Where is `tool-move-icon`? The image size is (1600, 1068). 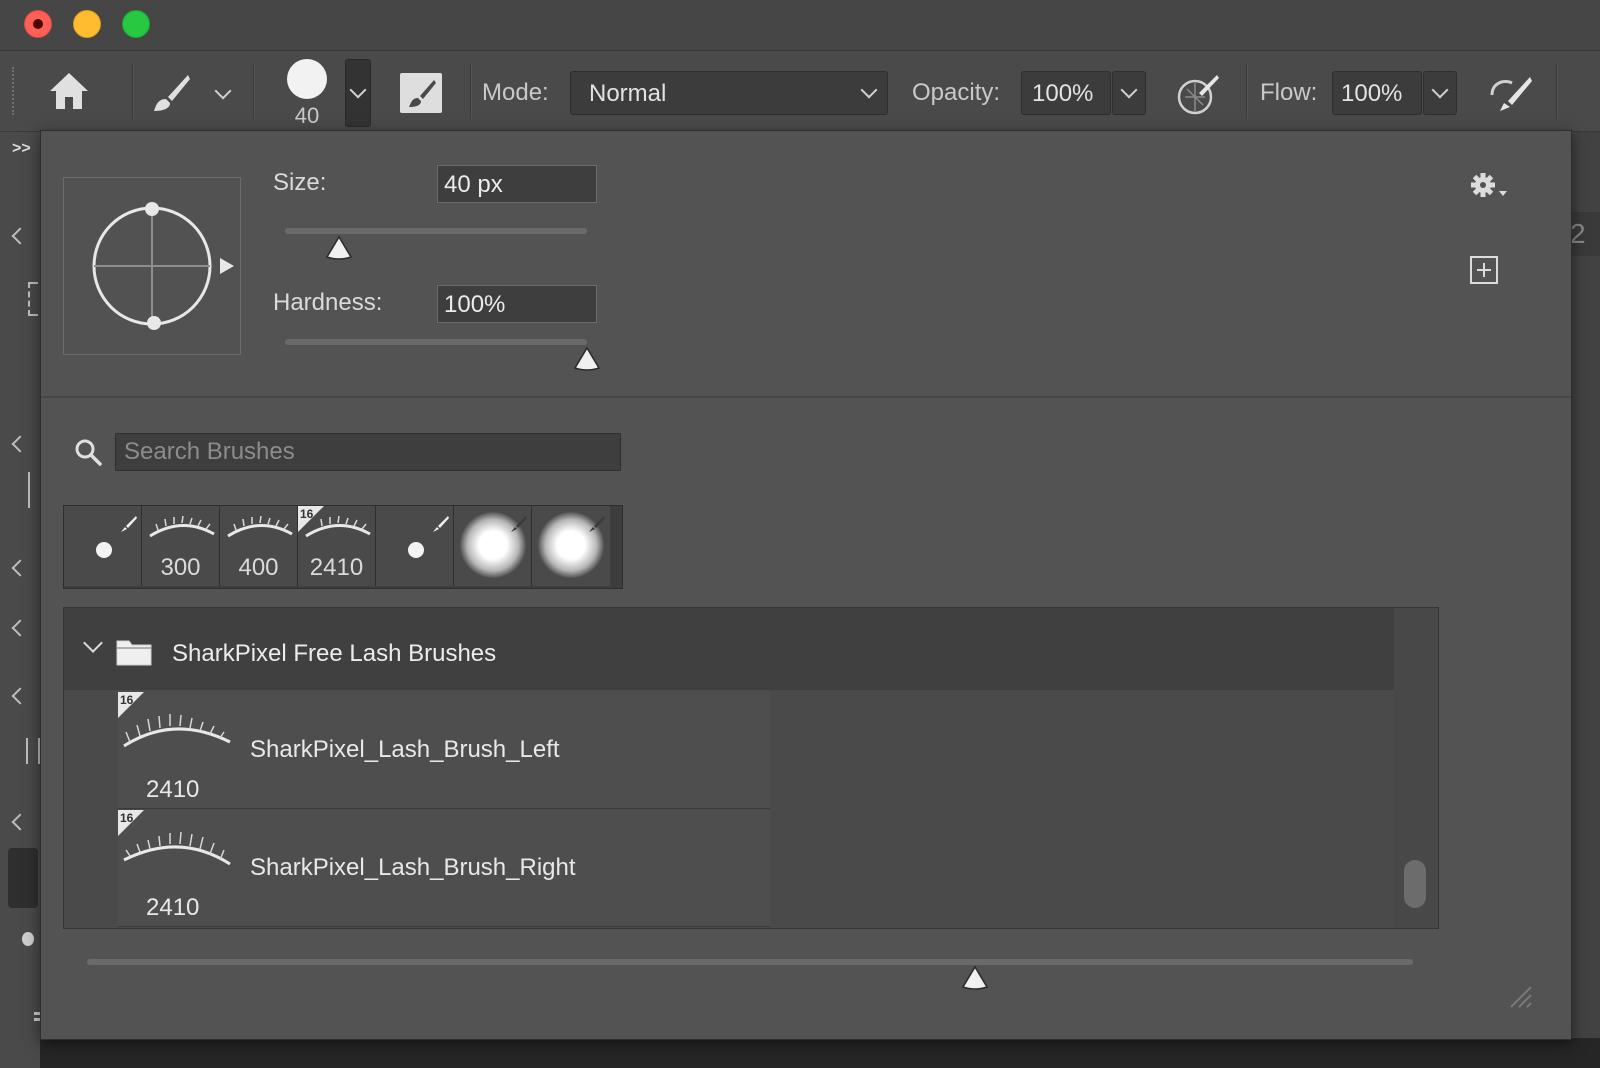 tool-move-icon is located at coordinates (20, 236).